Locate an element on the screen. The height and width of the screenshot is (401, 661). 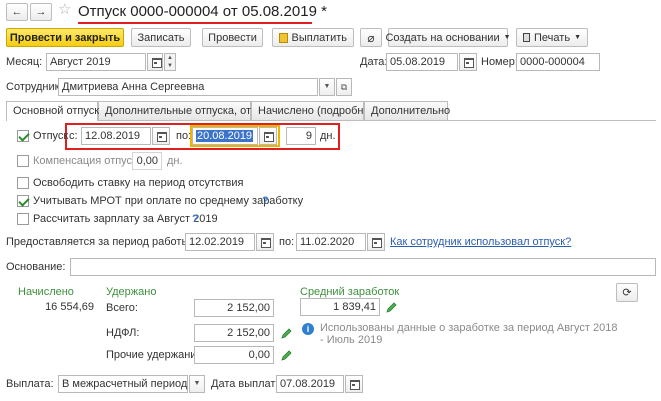
pay-button: Выплатить is located at coordinates (313, 37).